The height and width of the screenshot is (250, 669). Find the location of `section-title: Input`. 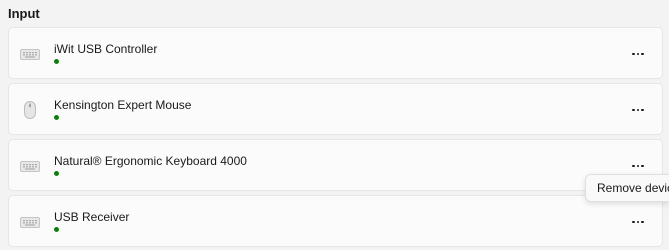

section-title: Input is located at coordinates (24, 13).